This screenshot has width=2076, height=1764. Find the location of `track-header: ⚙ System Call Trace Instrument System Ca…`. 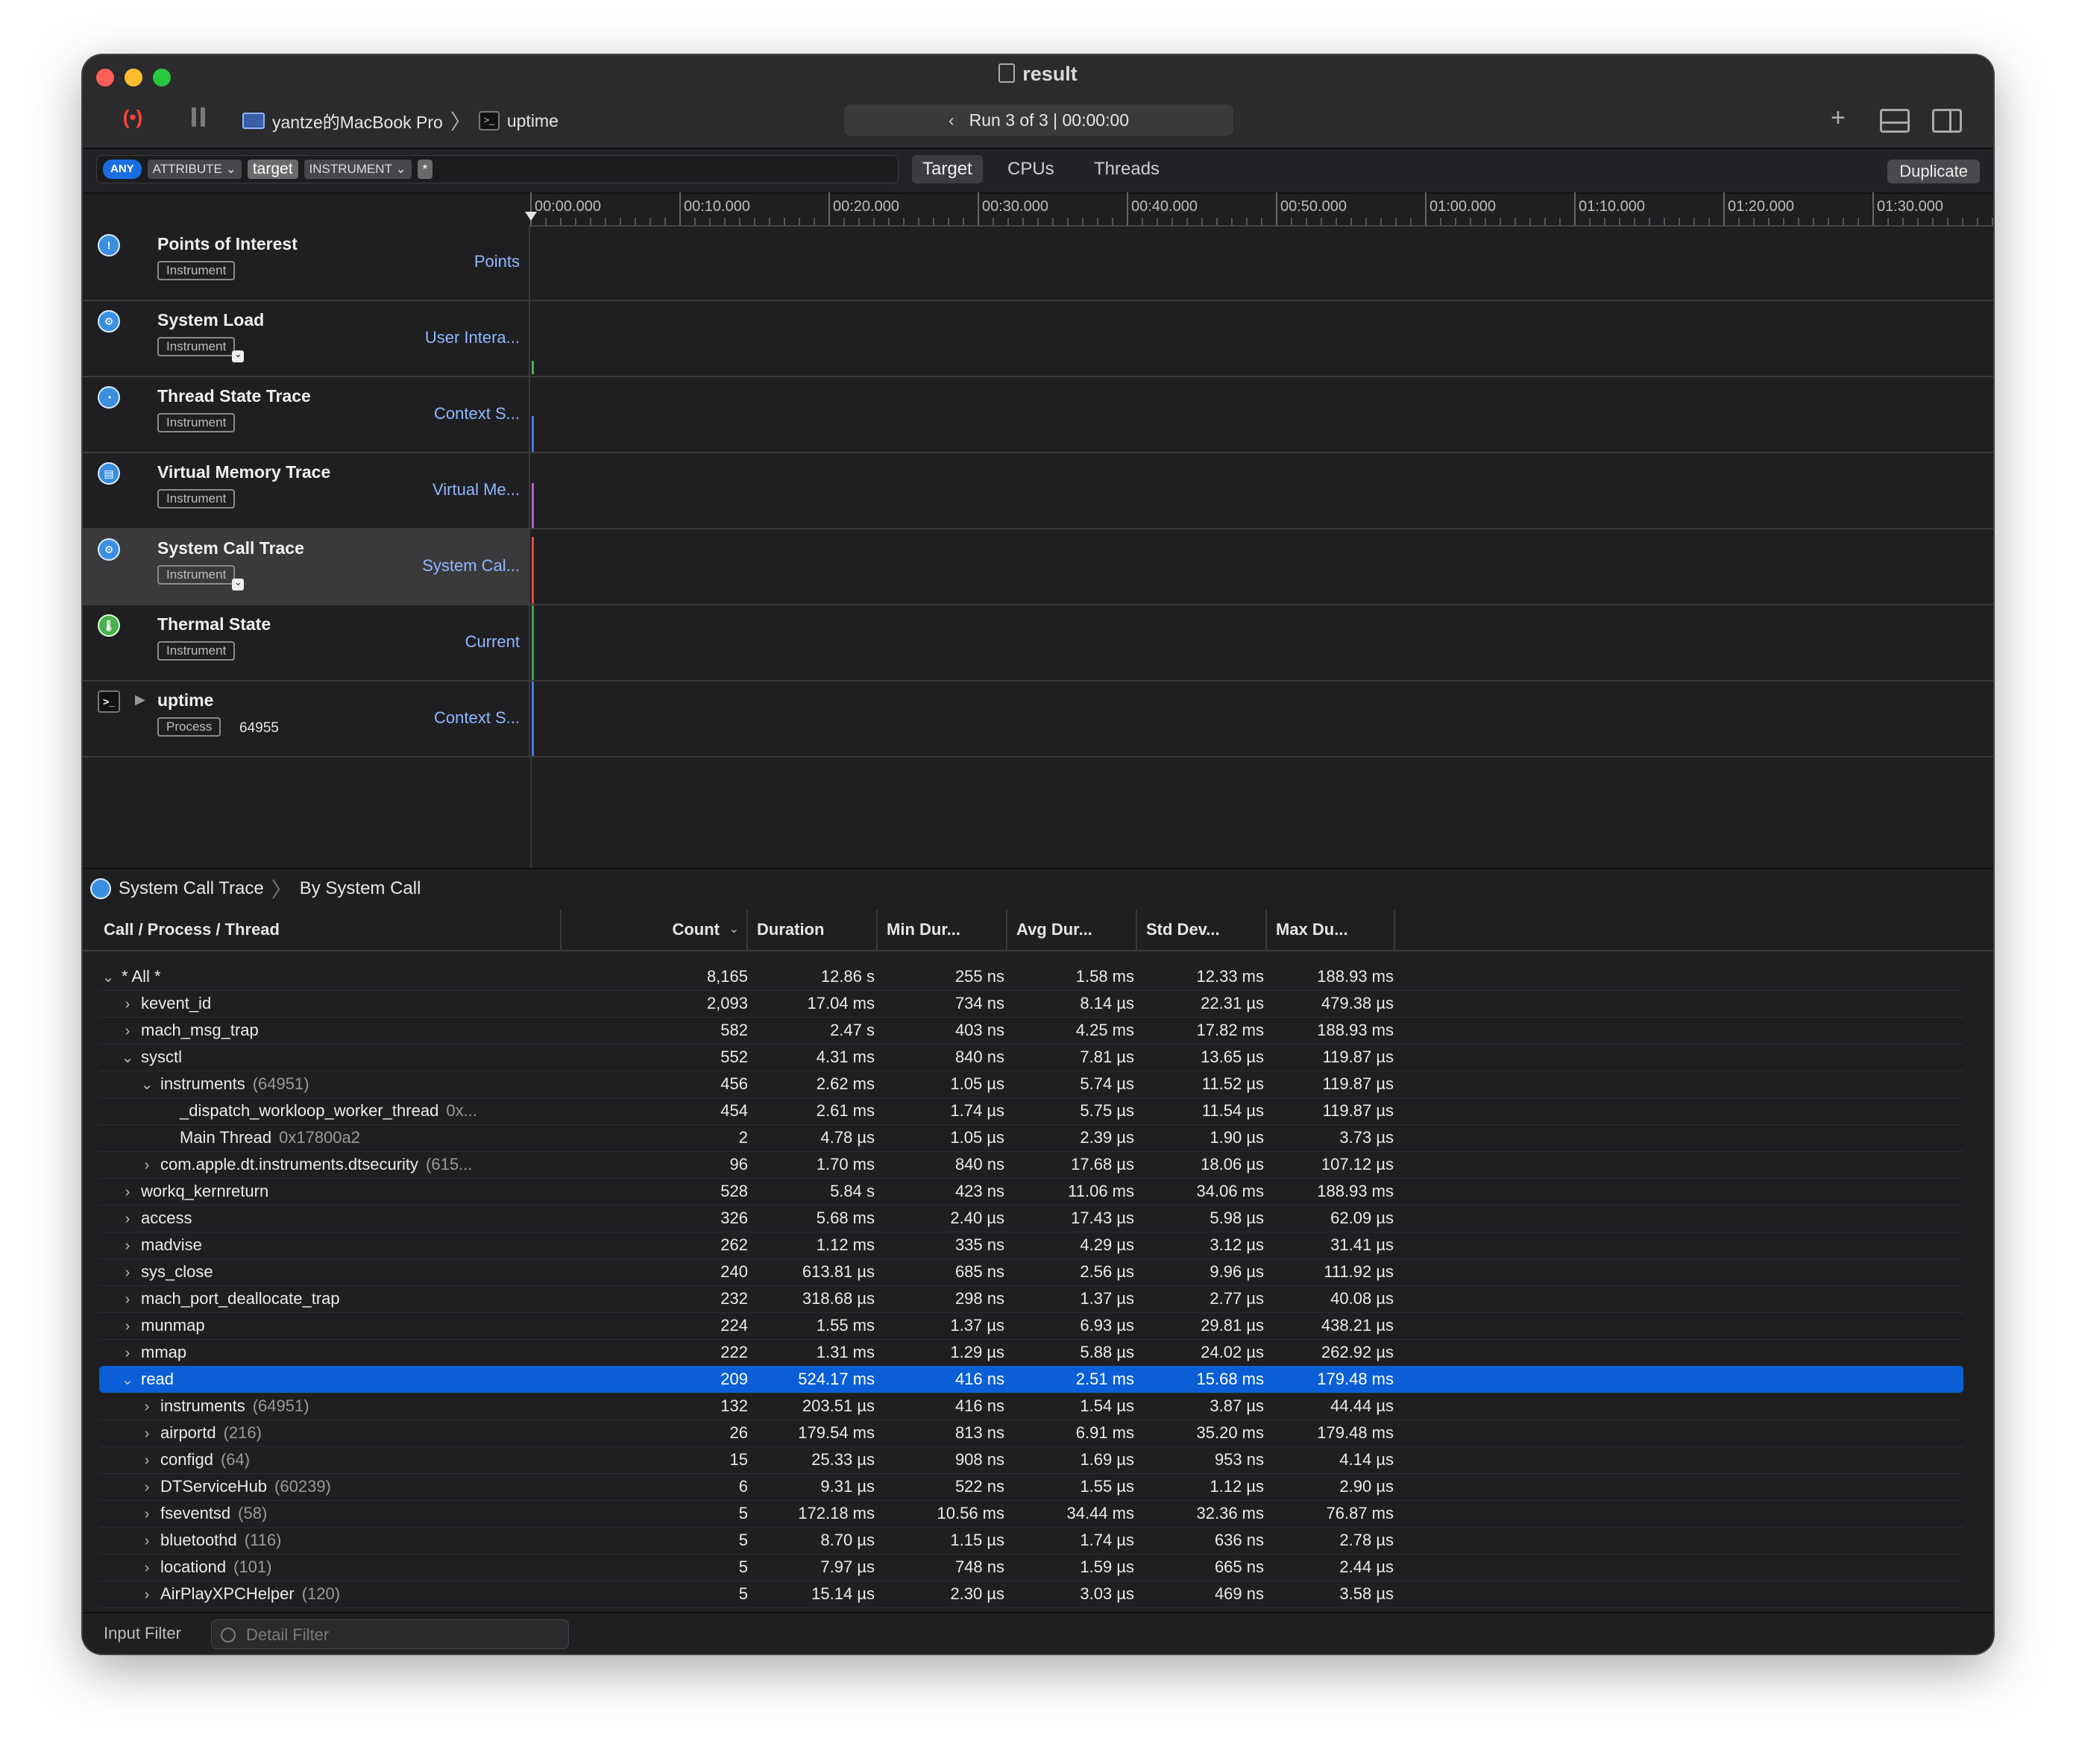

track-header: ⚙ System Call Trace Instrument System Ca… is located at coordinates (306, 566).